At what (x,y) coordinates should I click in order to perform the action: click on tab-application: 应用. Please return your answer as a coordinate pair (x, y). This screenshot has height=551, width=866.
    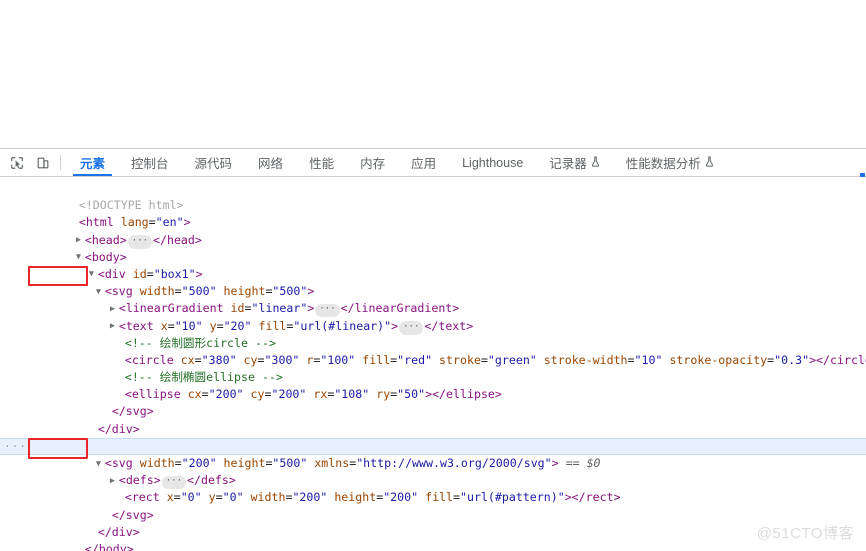
    Looking at the image, I should click on (423, 162).